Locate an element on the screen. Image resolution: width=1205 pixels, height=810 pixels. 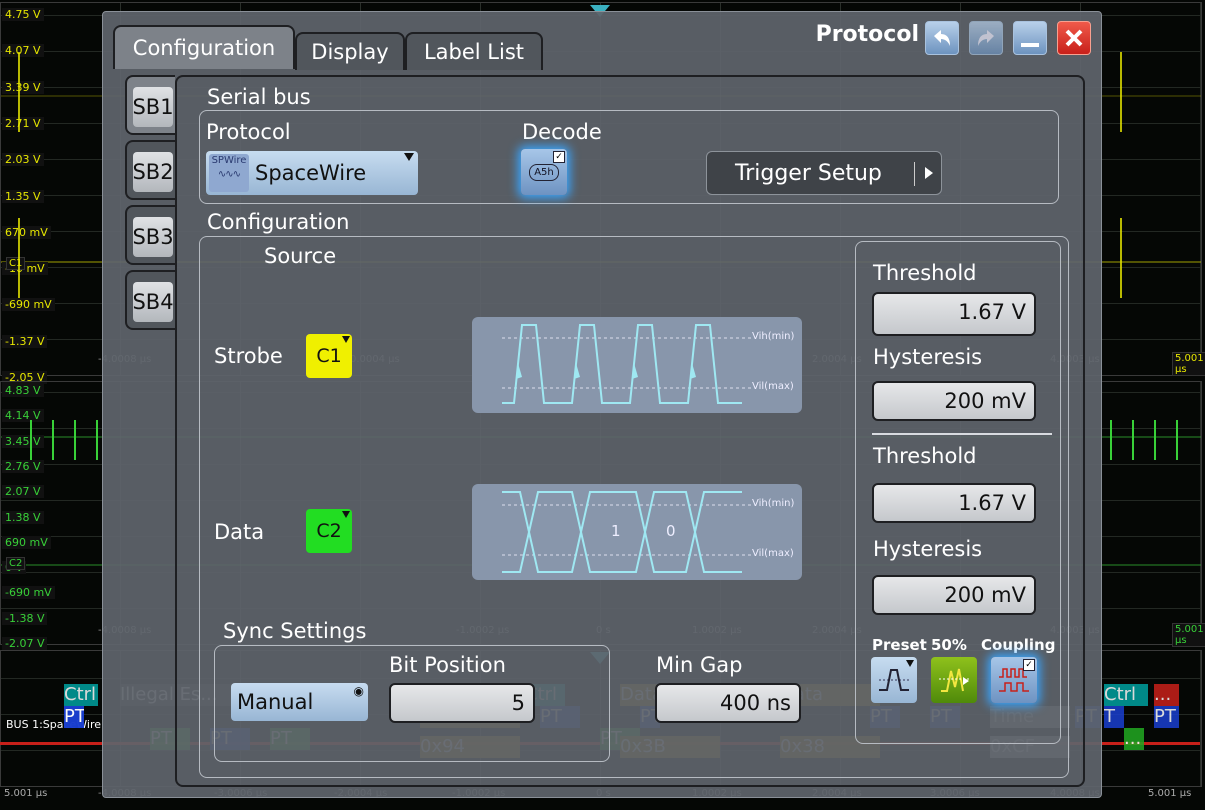
divider-line is located at coordinates (914, 174).